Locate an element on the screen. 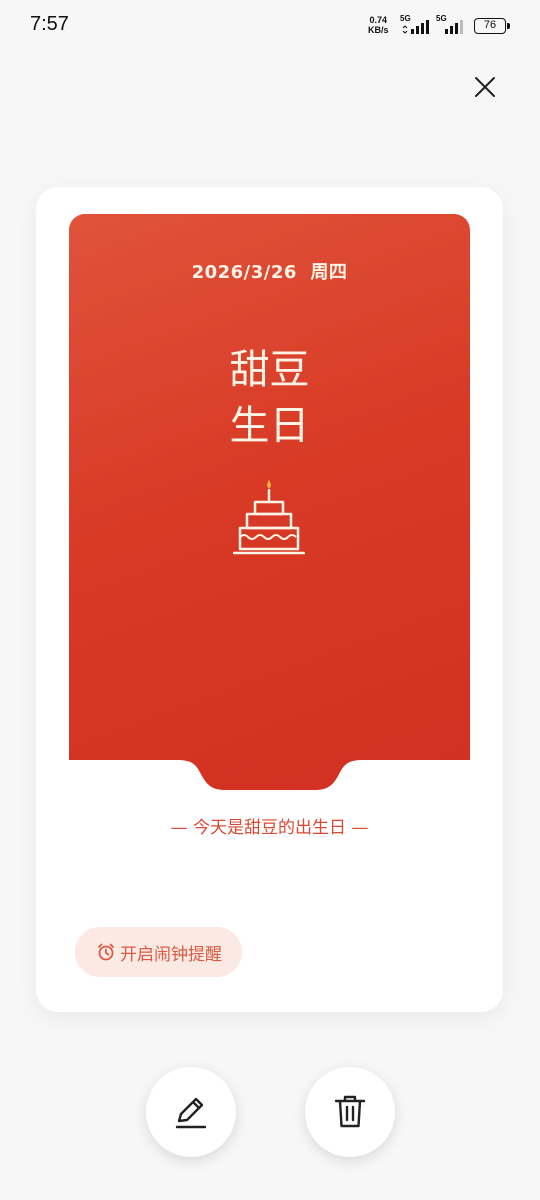  trash-icon is located at coordinates (350, 1111).